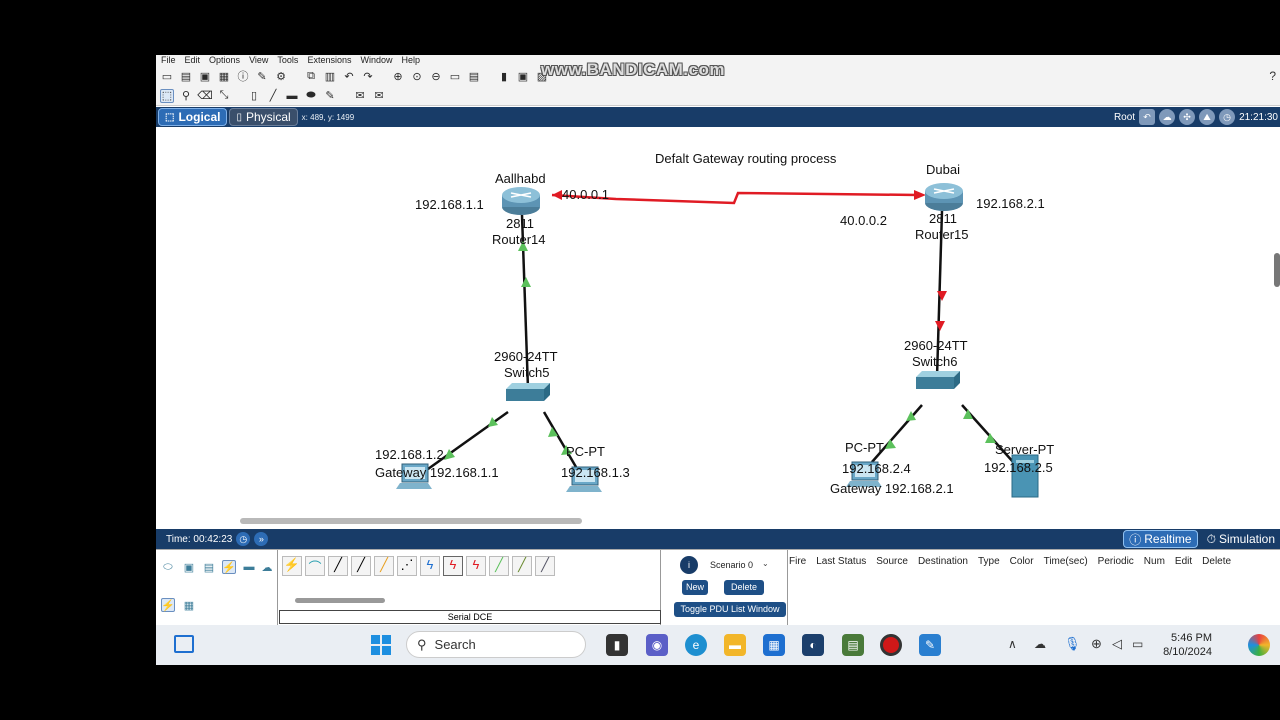  I want to click on connections-icon: ⚡, so click(229, 567).